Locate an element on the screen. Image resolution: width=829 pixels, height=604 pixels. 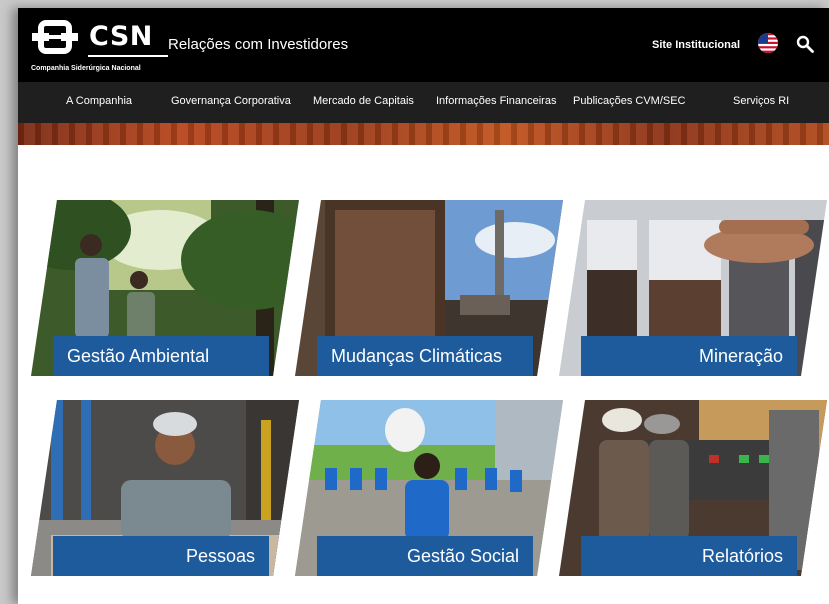
nav-mercado-de-capitais: Mercado de Capitais is located at coordinates (363, 101).